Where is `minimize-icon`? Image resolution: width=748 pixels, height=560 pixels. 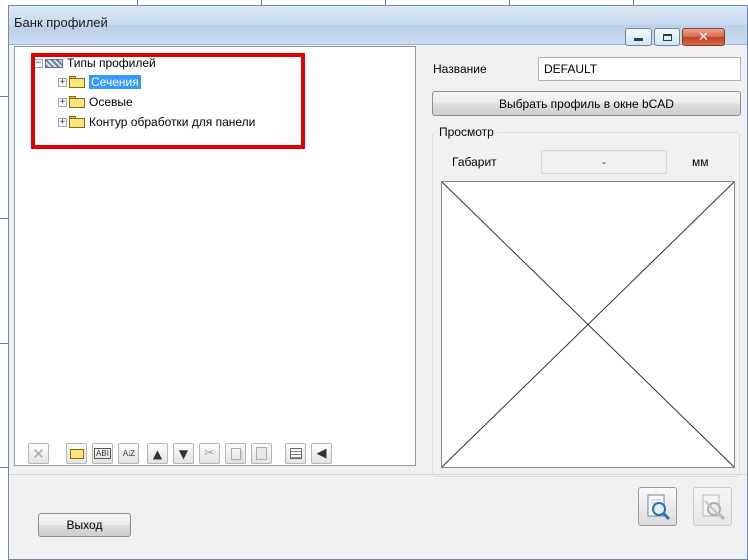
minimize-icon is located at coordinates (638, 39).